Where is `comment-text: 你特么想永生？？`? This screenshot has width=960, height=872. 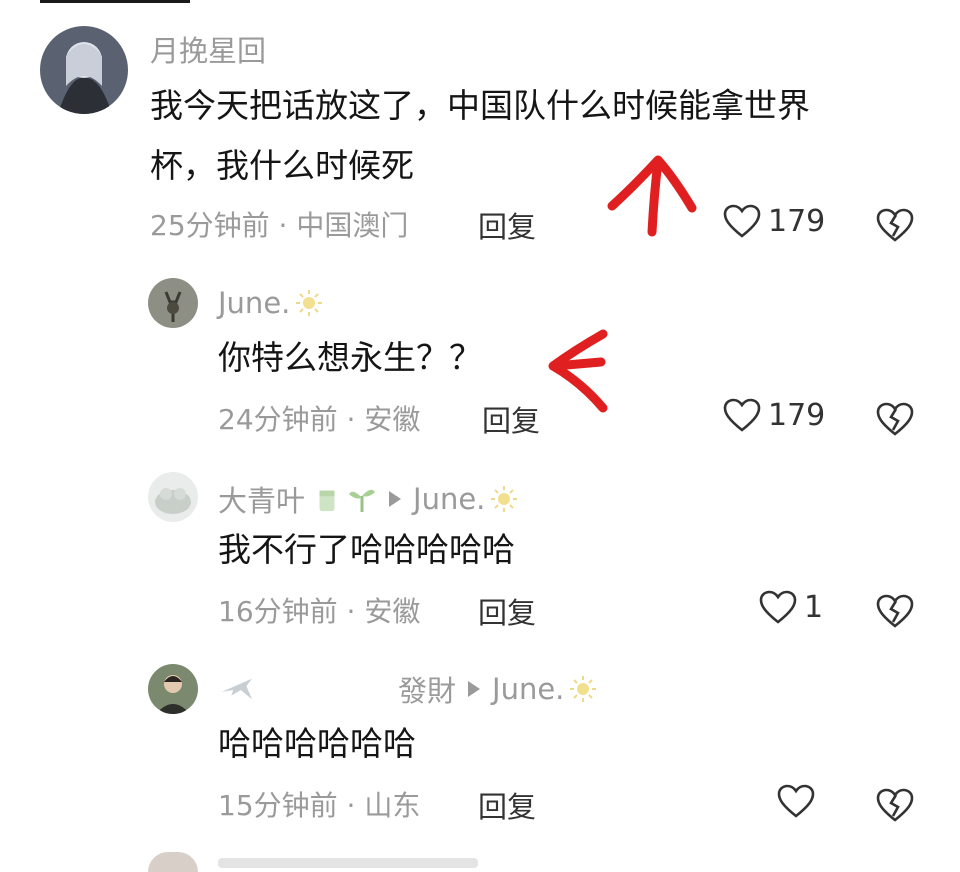 comment-text: 你特么想永生？？ is located at coordinates (350, 357).